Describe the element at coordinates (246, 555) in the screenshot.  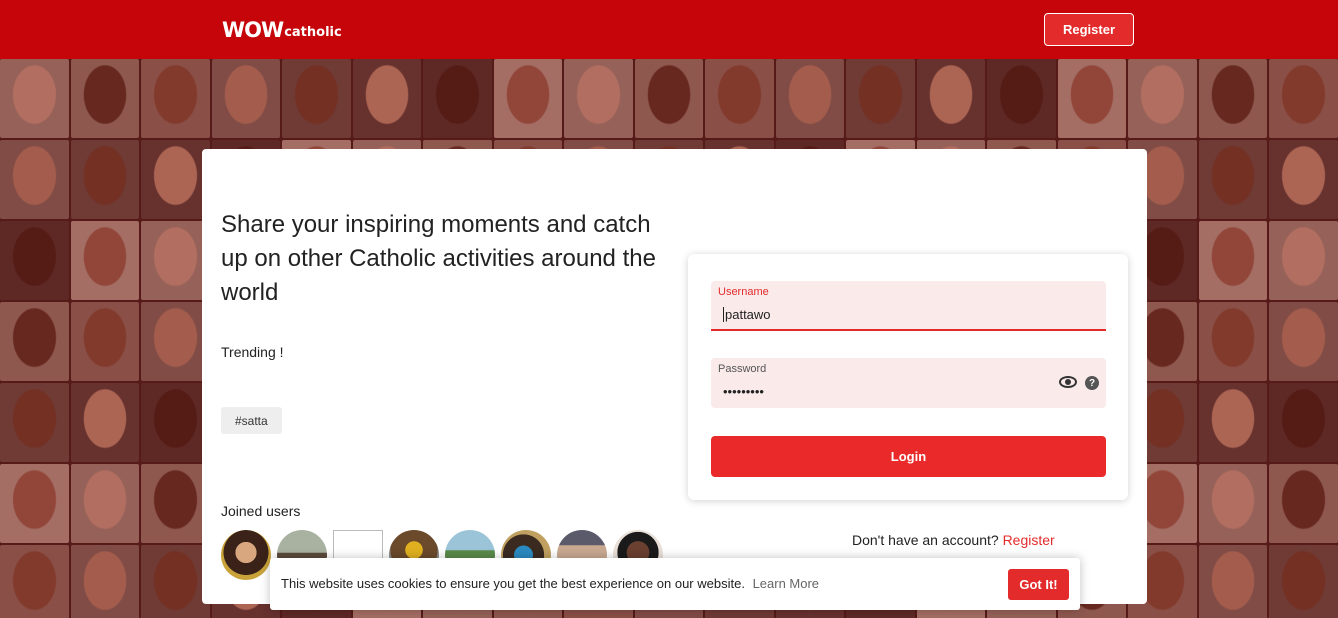
I see `avatar` at that location.